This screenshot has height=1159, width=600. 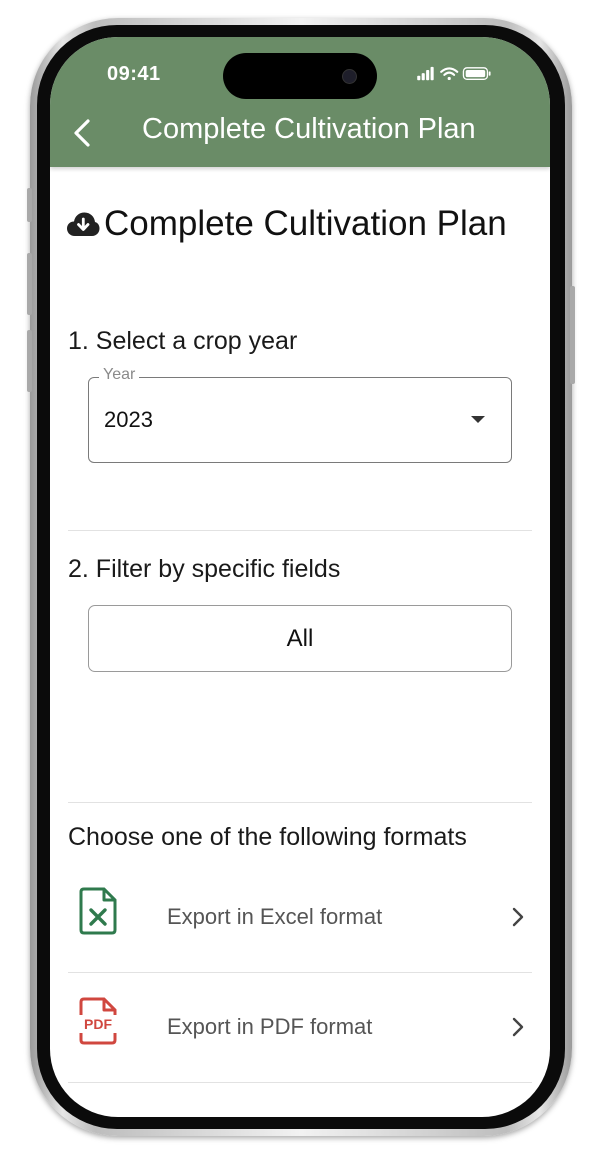 I want to click on export-pdf-row: PDF Export in PDF format, so click(x=300, y=1028).